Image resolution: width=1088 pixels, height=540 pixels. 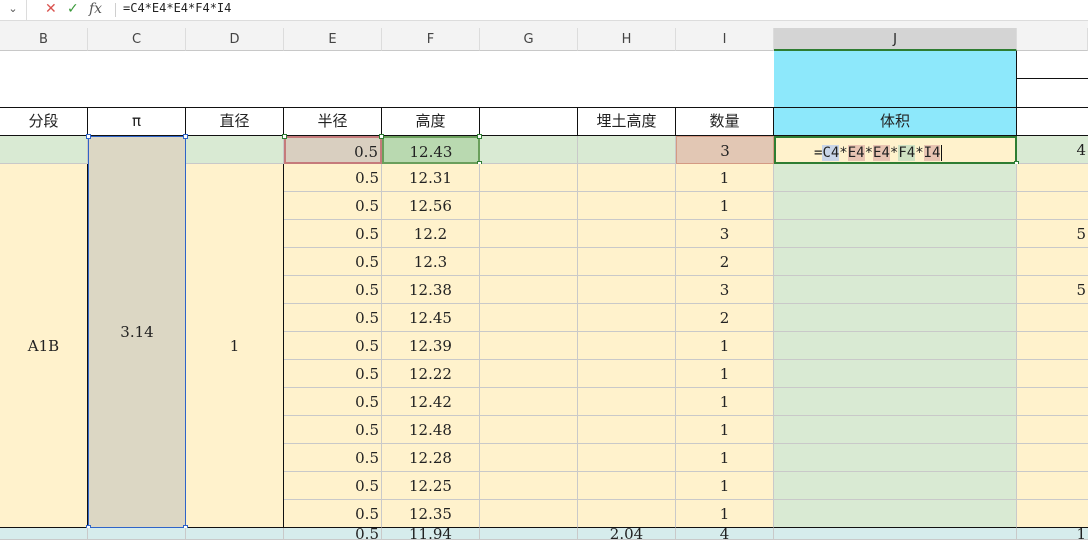 I want to click on chevron-down-icon: ⌄, so click(x=12, y=8).